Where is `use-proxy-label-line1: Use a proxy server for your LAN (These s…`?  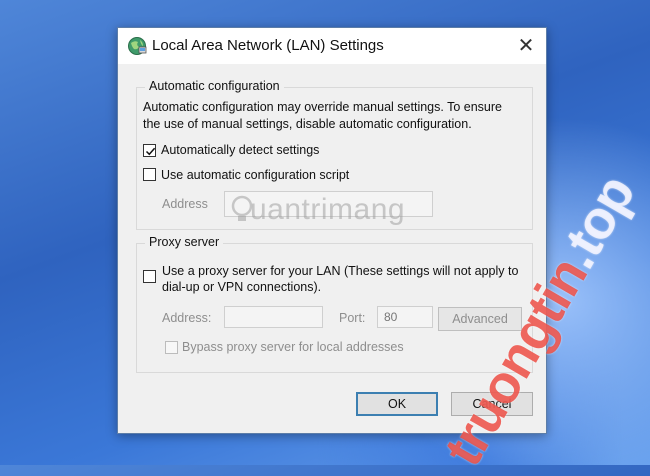
use-proxy-label-line1: Use a proxy server for your LAN (These s… is located at coordinates (340, 271).